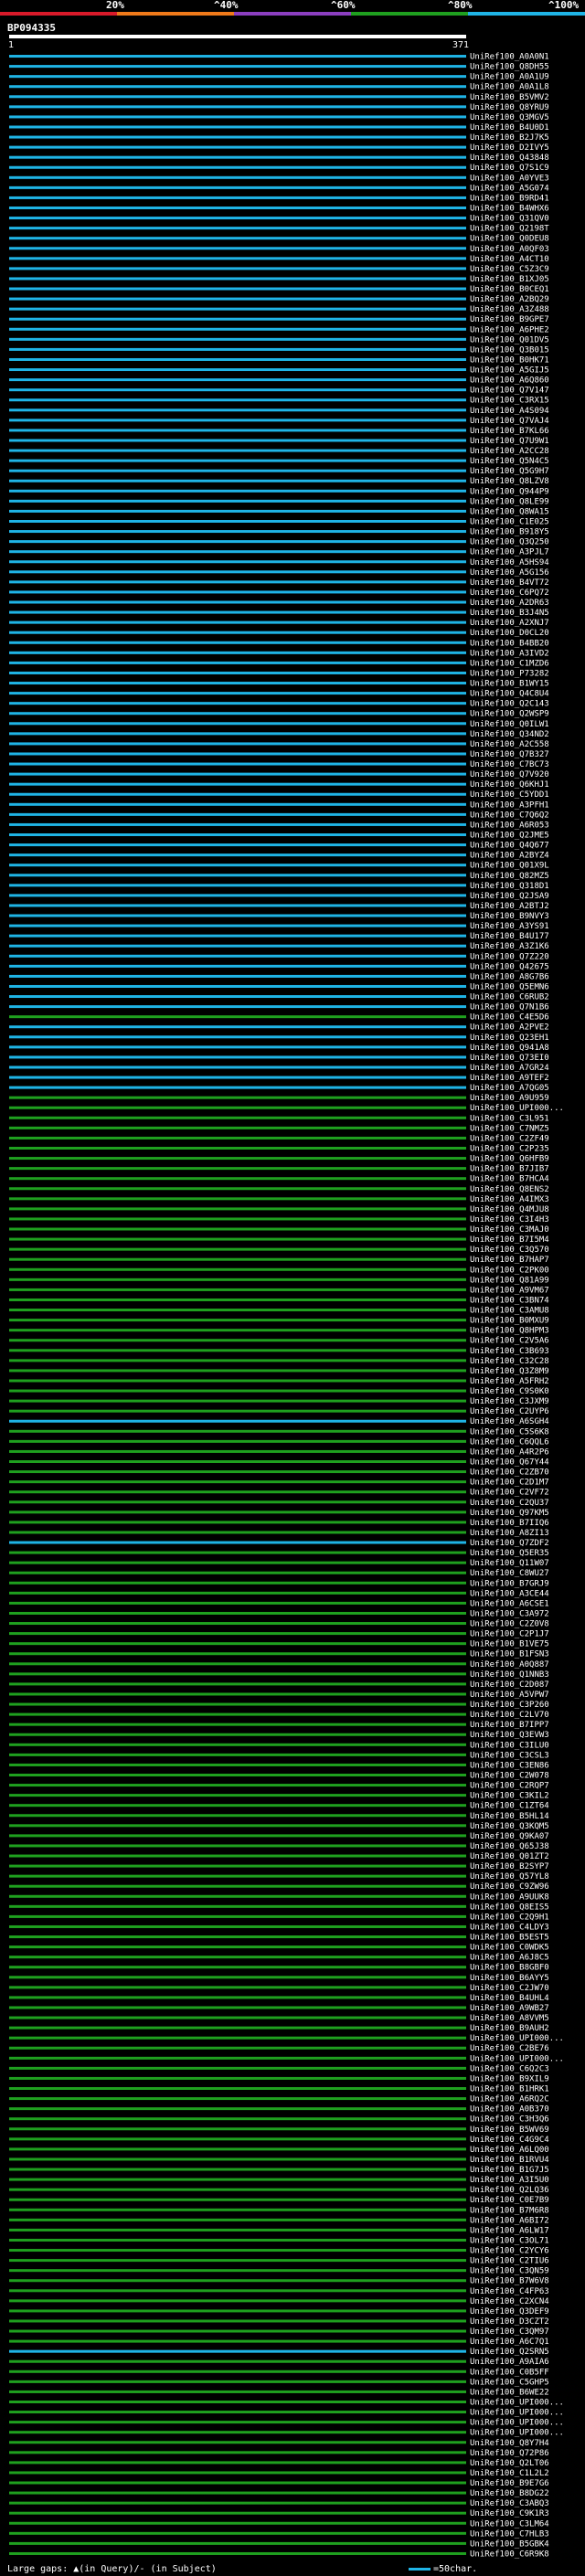  What do you see at coordinates (279, 714) in the screenshot?
I see `hit-row: UniRef100_Q2WSP9` at bounding box center [279, 714].